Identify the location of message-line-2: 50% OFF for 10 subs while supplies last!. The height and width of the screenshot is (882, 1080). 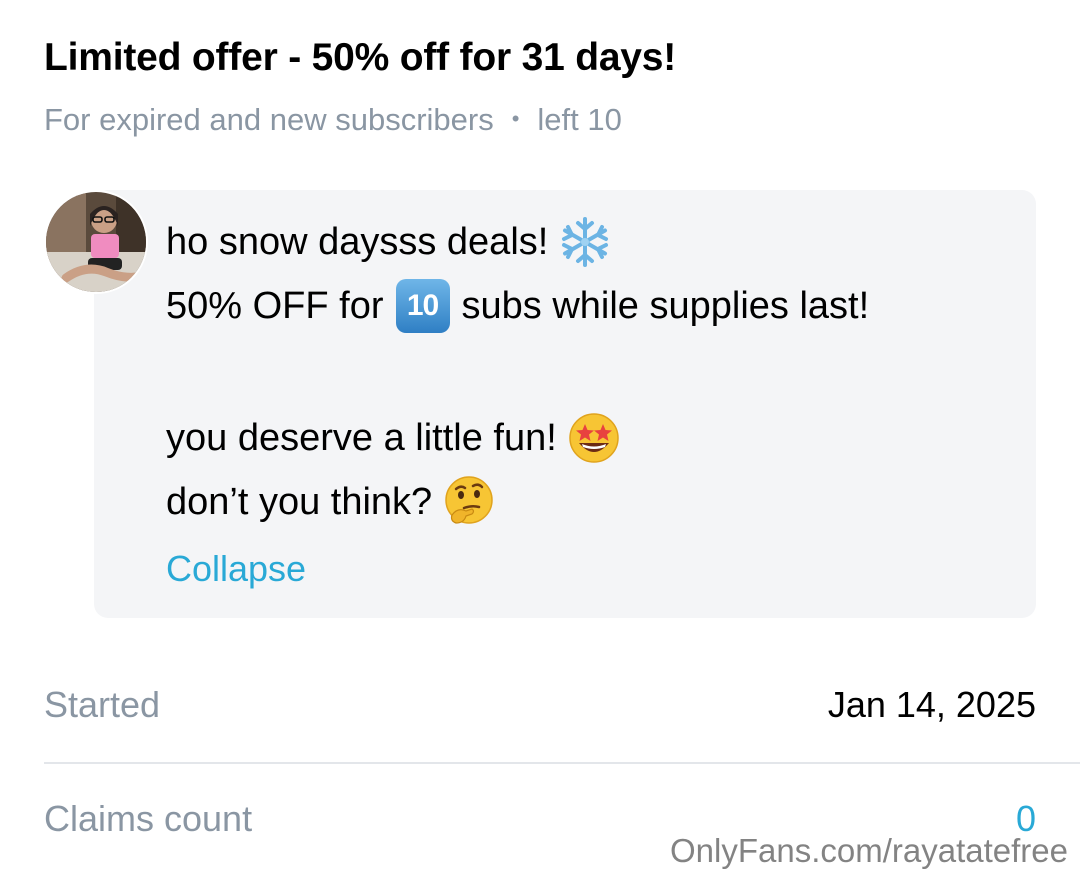
(591, 306).